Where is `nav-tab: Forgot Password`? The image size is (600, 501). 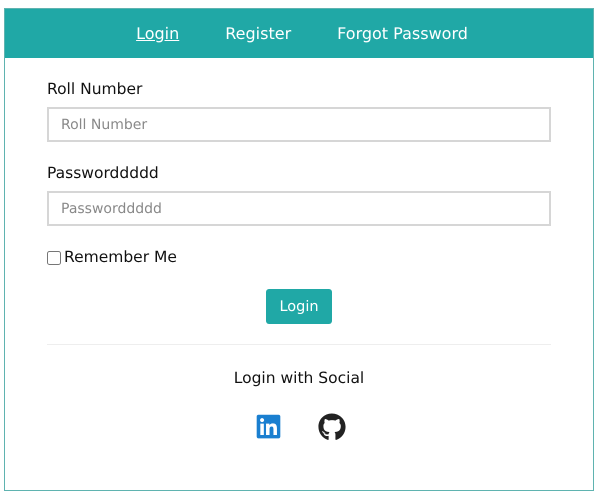 nav-tab: Forgot Password is located at coordinates (402, 33).